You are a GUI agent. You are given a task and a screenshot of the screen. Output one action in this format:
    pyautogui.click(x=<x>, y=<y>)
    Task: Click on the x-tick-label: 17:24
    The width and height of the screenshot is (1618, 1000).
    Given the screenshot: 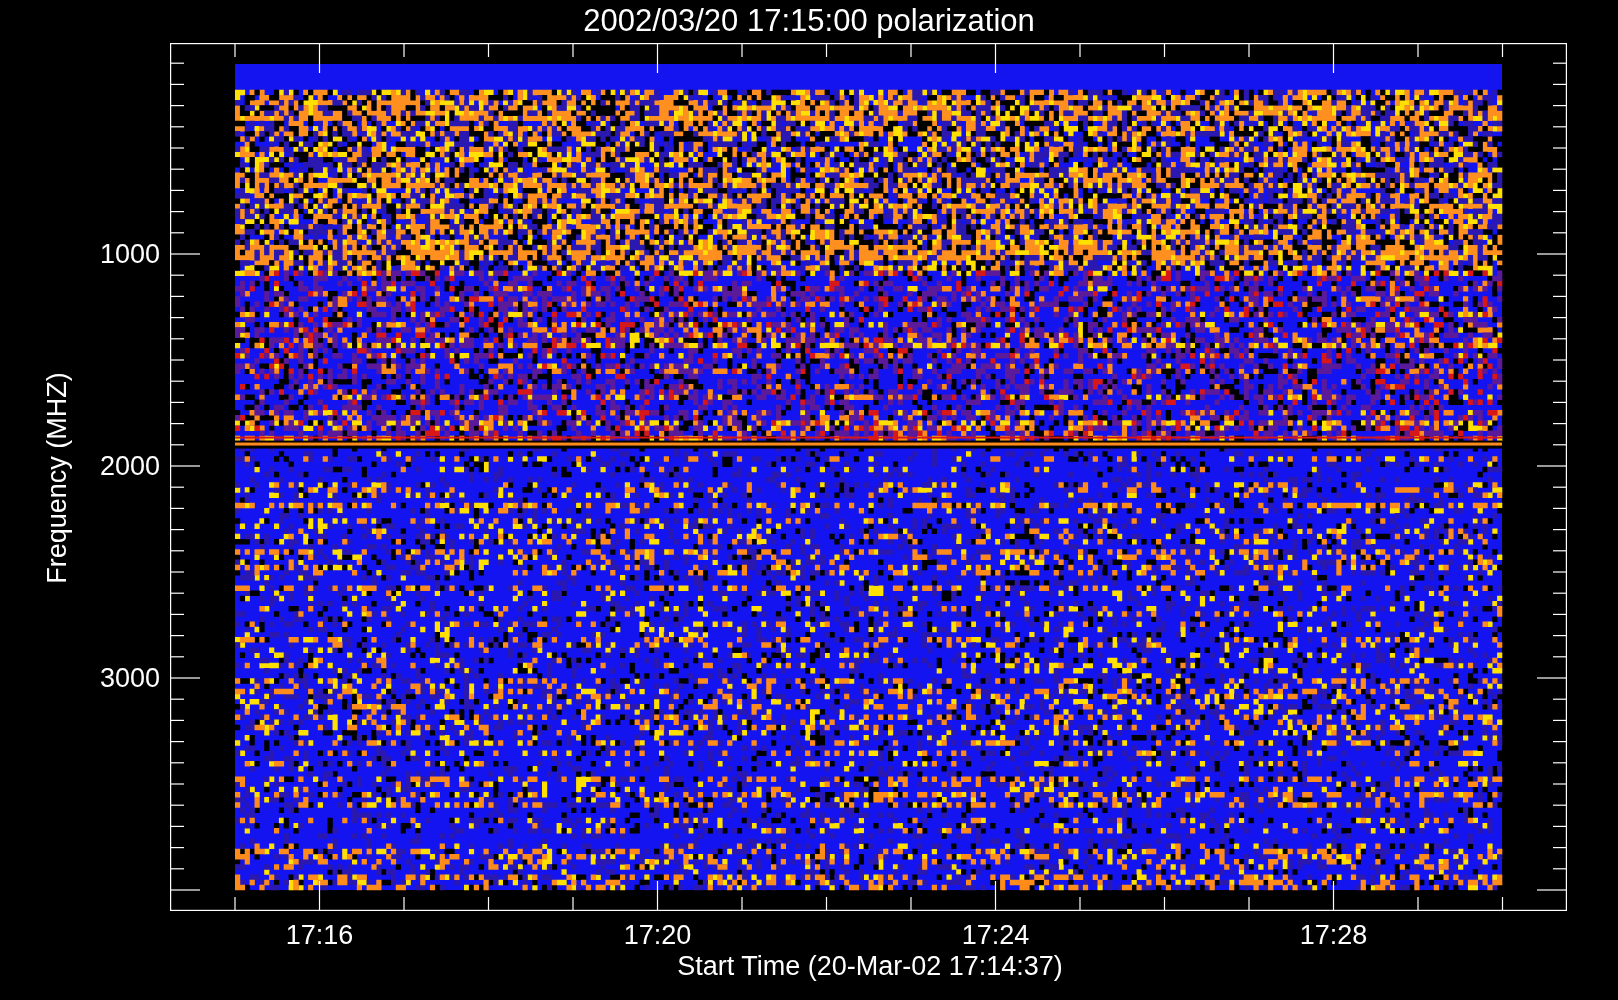 What is the action you would take?
    pyautogui.click(x=995, y=935)
    